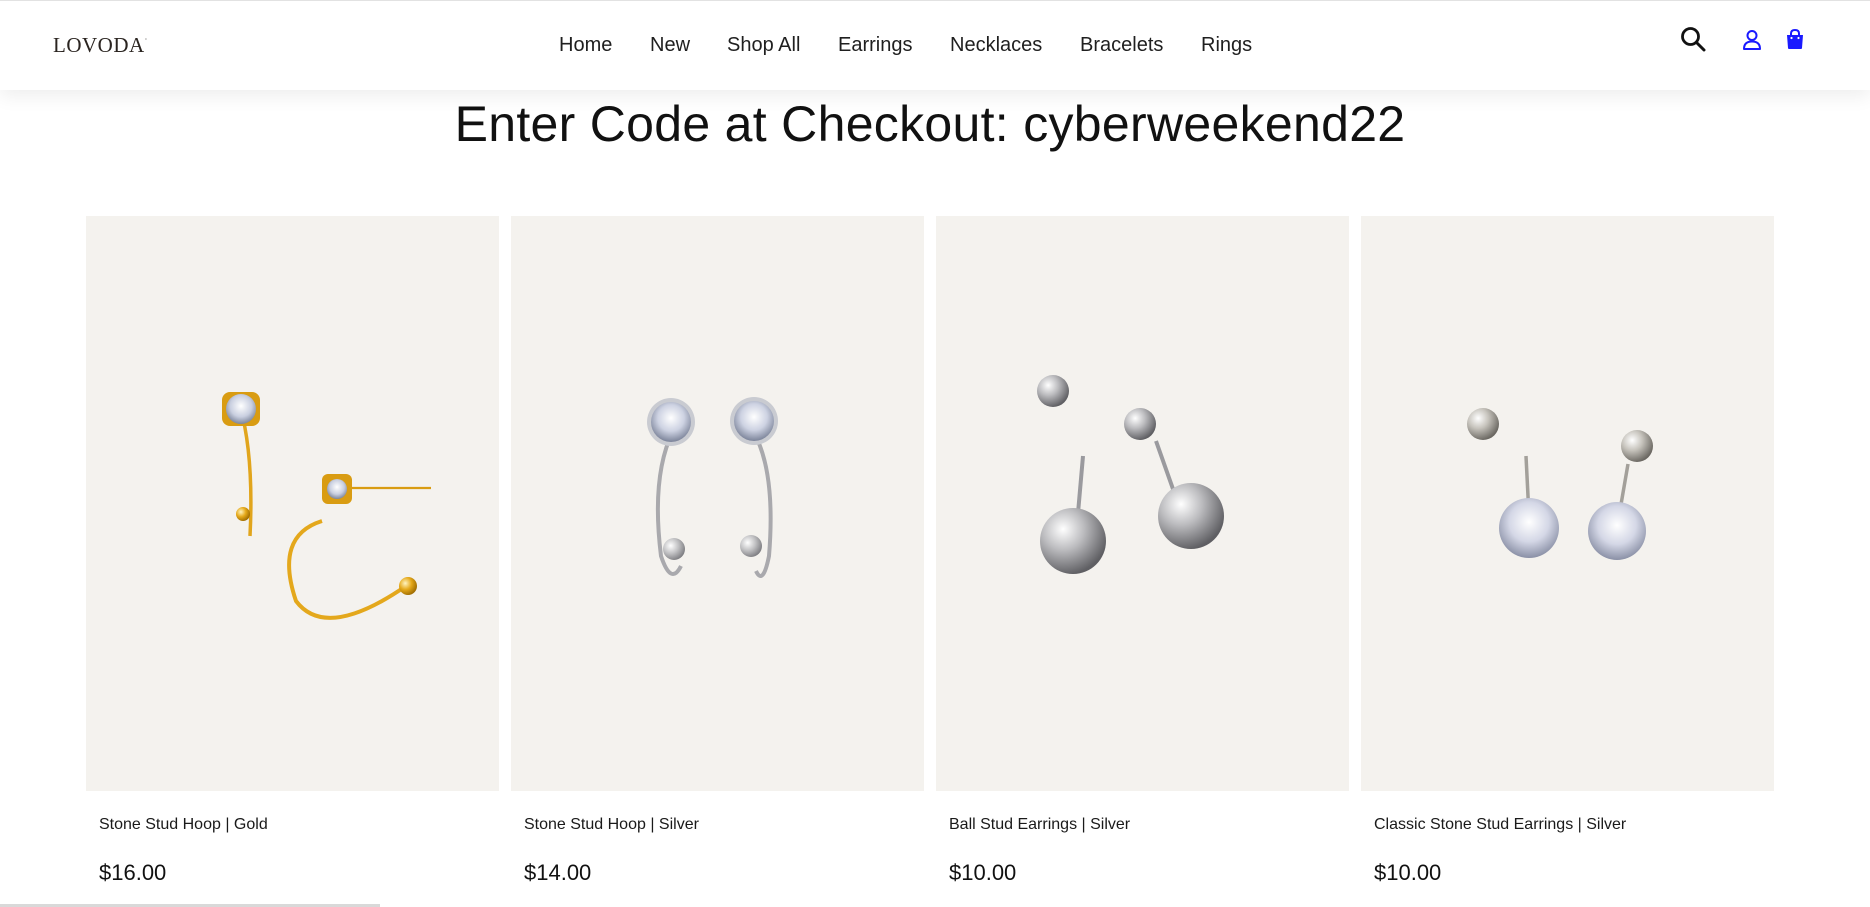 This screenshot has height=907, width=1870. Describe the element at coordinates (585, 45) in the screenshot. I see `nav-home: Home` at that location.